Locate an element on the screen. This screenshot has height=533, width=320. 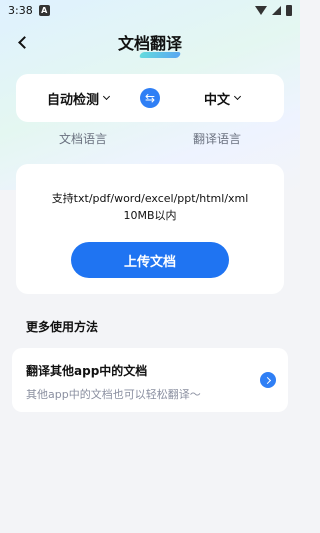
upload-document-button: 上传文档 is located at coordinates (150, 260).